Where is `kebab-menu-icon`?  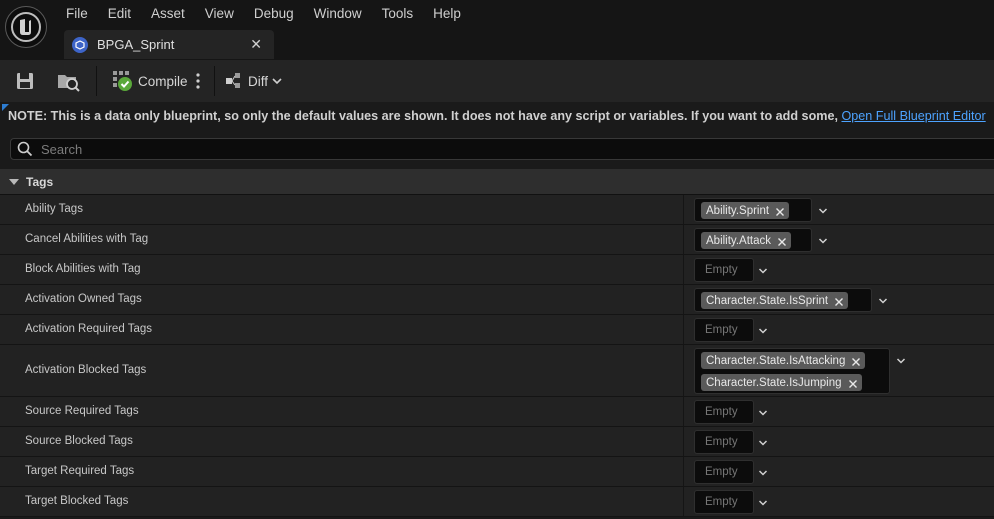 kebab-menu-icon is located at coordinates (198, 81).